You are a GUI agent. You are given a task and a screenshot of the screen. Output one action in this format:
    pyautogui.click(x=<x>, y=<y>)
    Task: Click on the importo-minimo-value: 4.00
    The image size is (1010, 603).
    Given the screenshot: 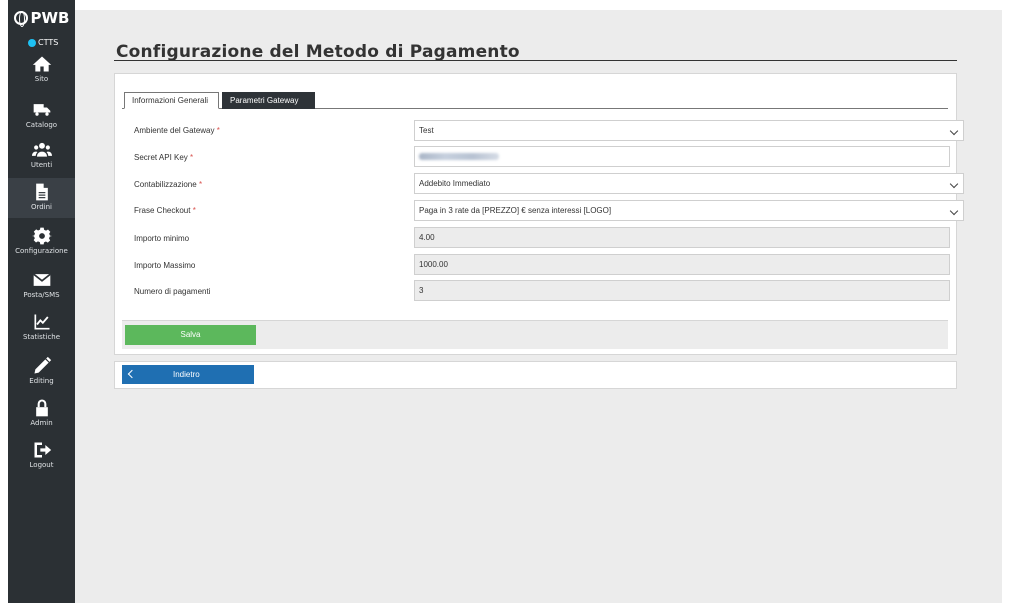 What is the action you would take?
    pyautogui.click(x=427, y=237)
    